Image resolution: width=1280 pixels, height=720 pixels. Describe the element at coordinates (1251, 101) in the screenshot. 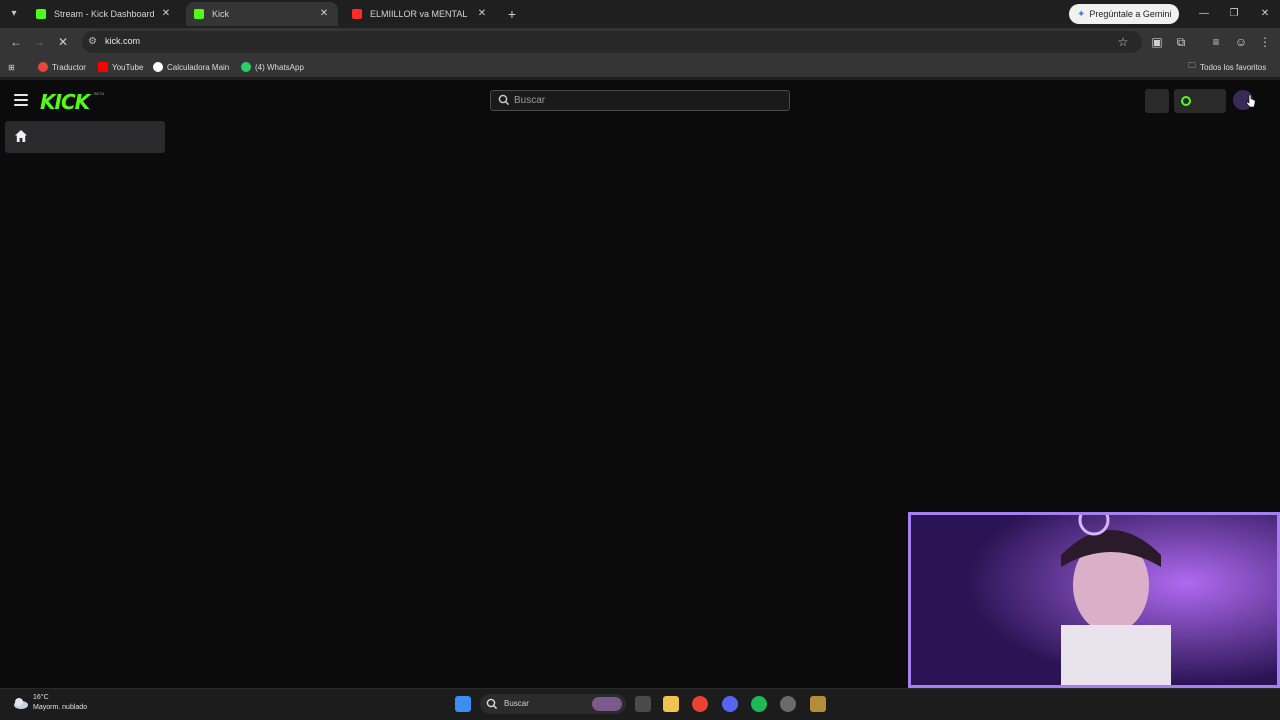

I see `mouse-cursor-icon` at that location.